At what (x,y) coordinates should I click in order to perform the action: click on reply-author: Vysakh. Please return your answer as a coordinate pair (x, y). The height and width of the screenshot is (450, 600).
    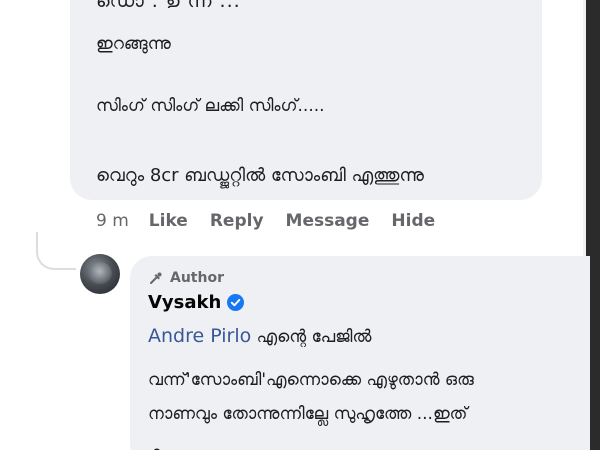
    Looking at the image, I should click on (196, 302).